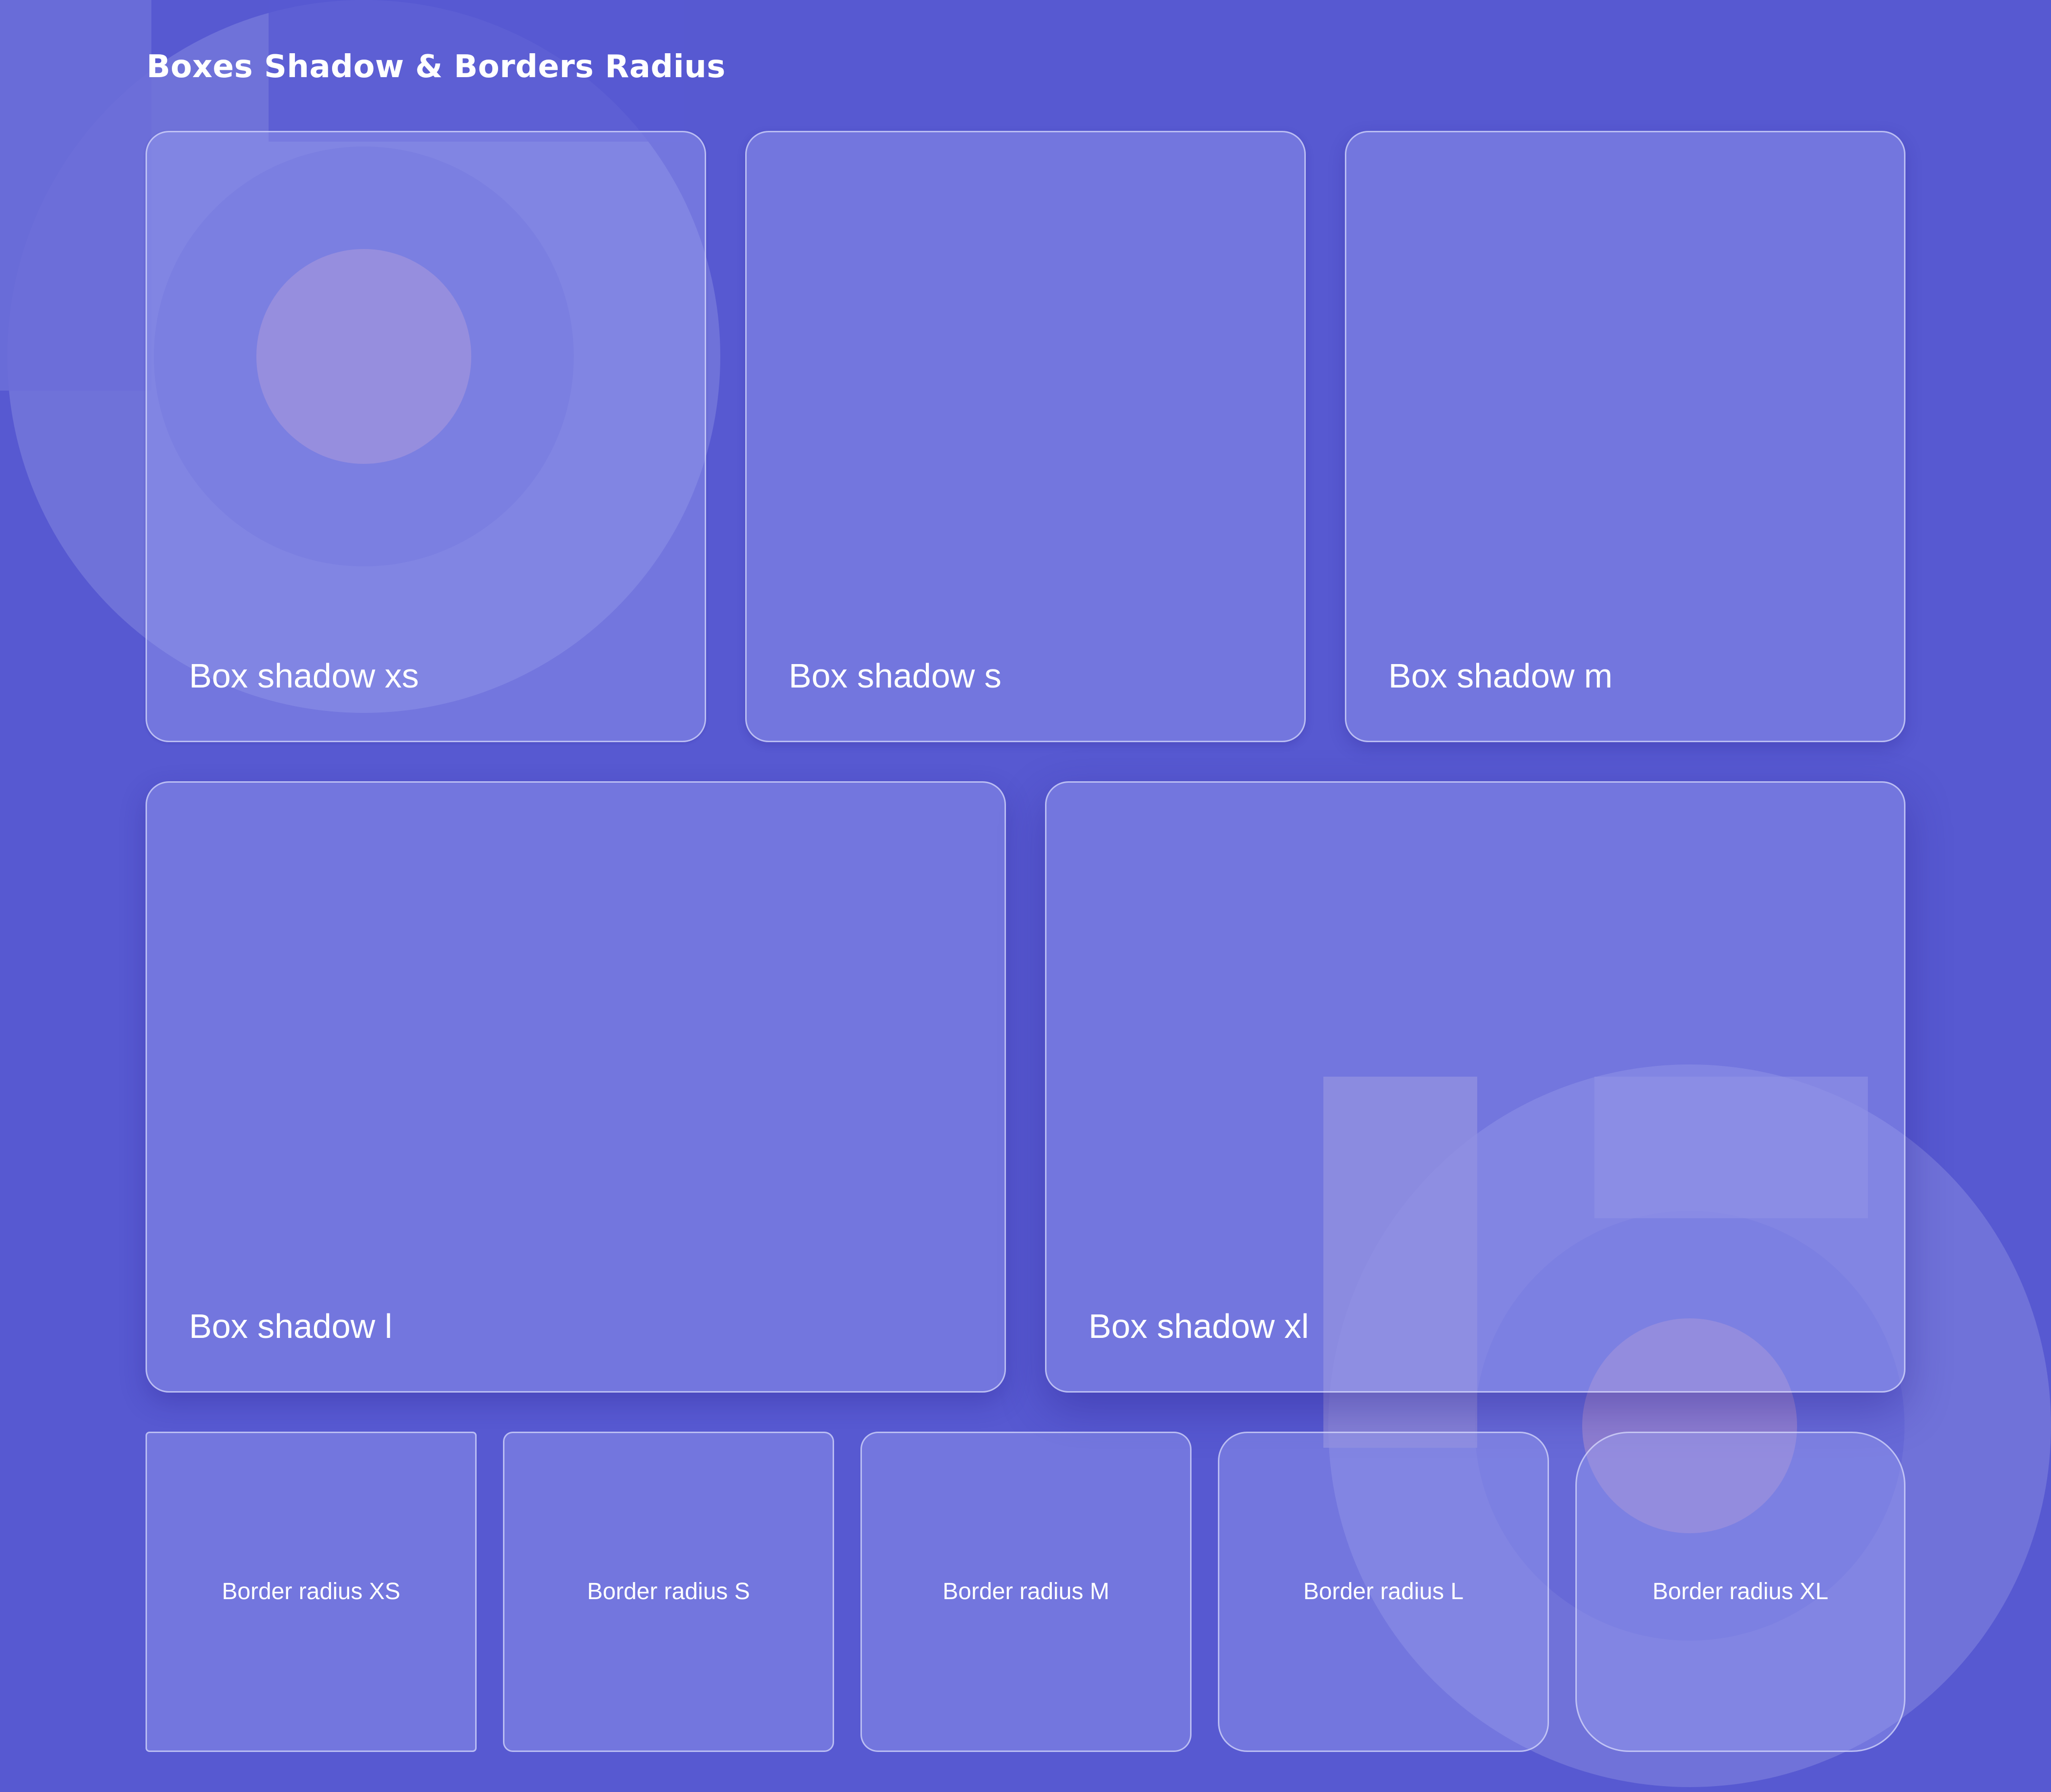  I want to click on border-radius-m-card: Border radius M, so click(1026, 1592).